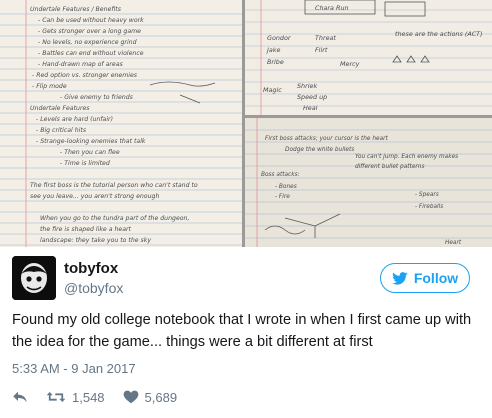  What do you see at coordinates (56, 397) in the screenshot?
I see `retweet-icon` at bounding box center [56, 397].